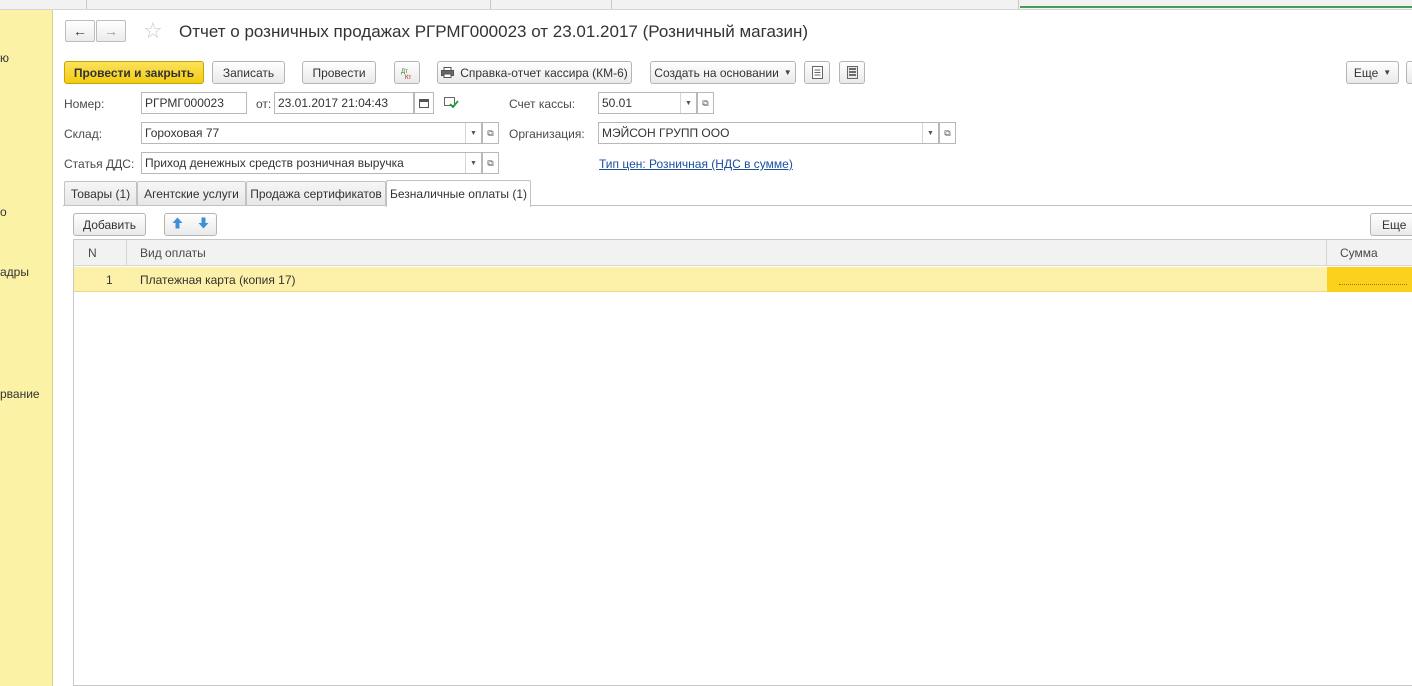 Image resolution: width=1412 pixels, height=686 pixels. What do you see at coordinates (100, 193) in the screenshot?
I see `tab-goods: Товары (1)` at bounding box center [100, 193].